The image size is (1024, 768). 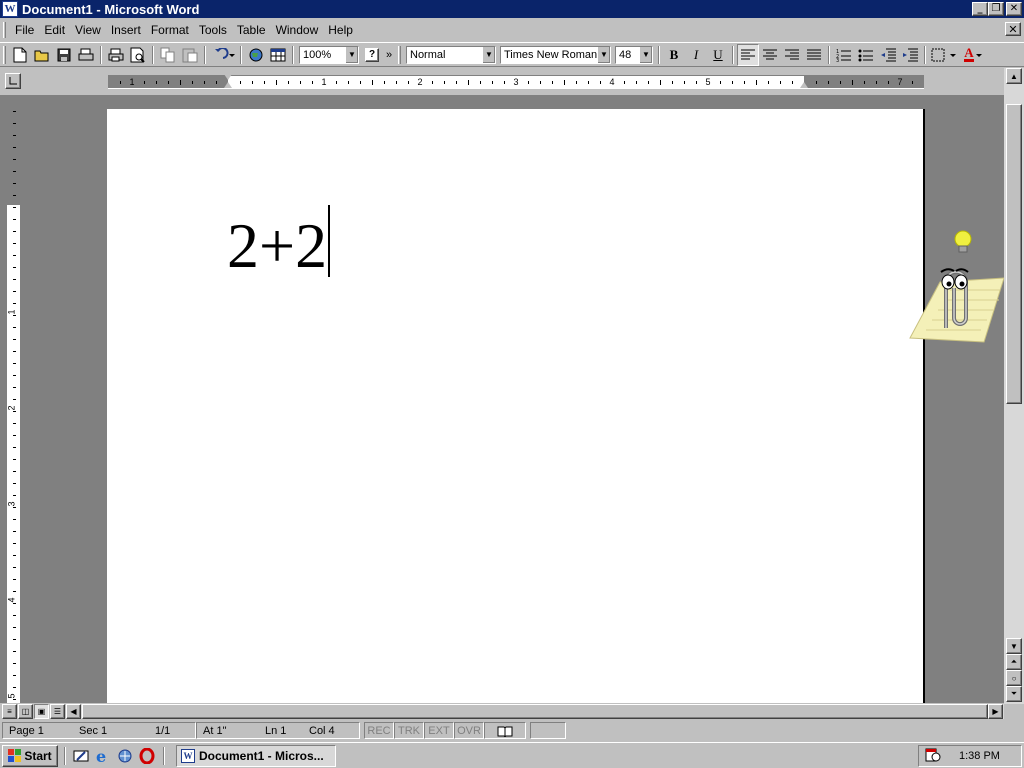 I want to click on menu-tools: Tools, so click(x=213, y=30).